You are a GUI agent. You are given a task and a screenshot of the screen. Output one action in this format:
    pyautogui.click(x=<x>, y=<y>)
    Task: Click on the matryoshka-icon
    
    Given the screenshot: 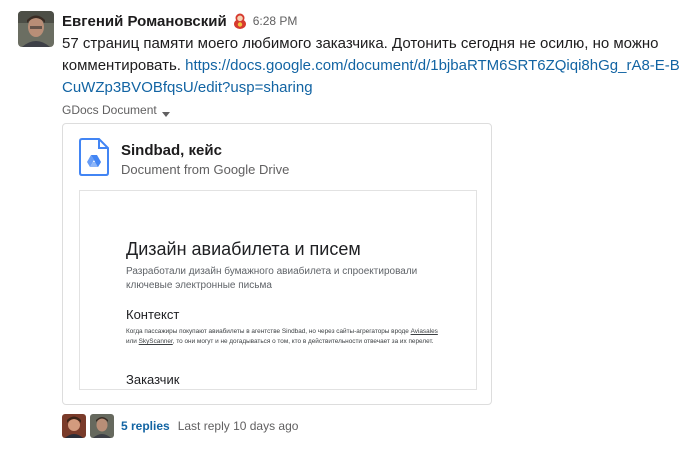 What is the action you would take?
    pyautogui.click(x=240, y=21)
    